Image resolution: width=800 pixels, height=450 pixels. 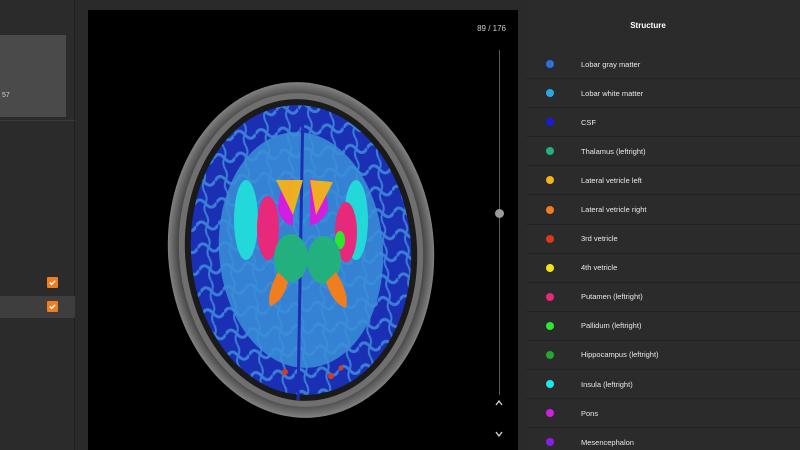 I want to click on structure-label: Pallidum (leftright), so click(x=611, y=326).